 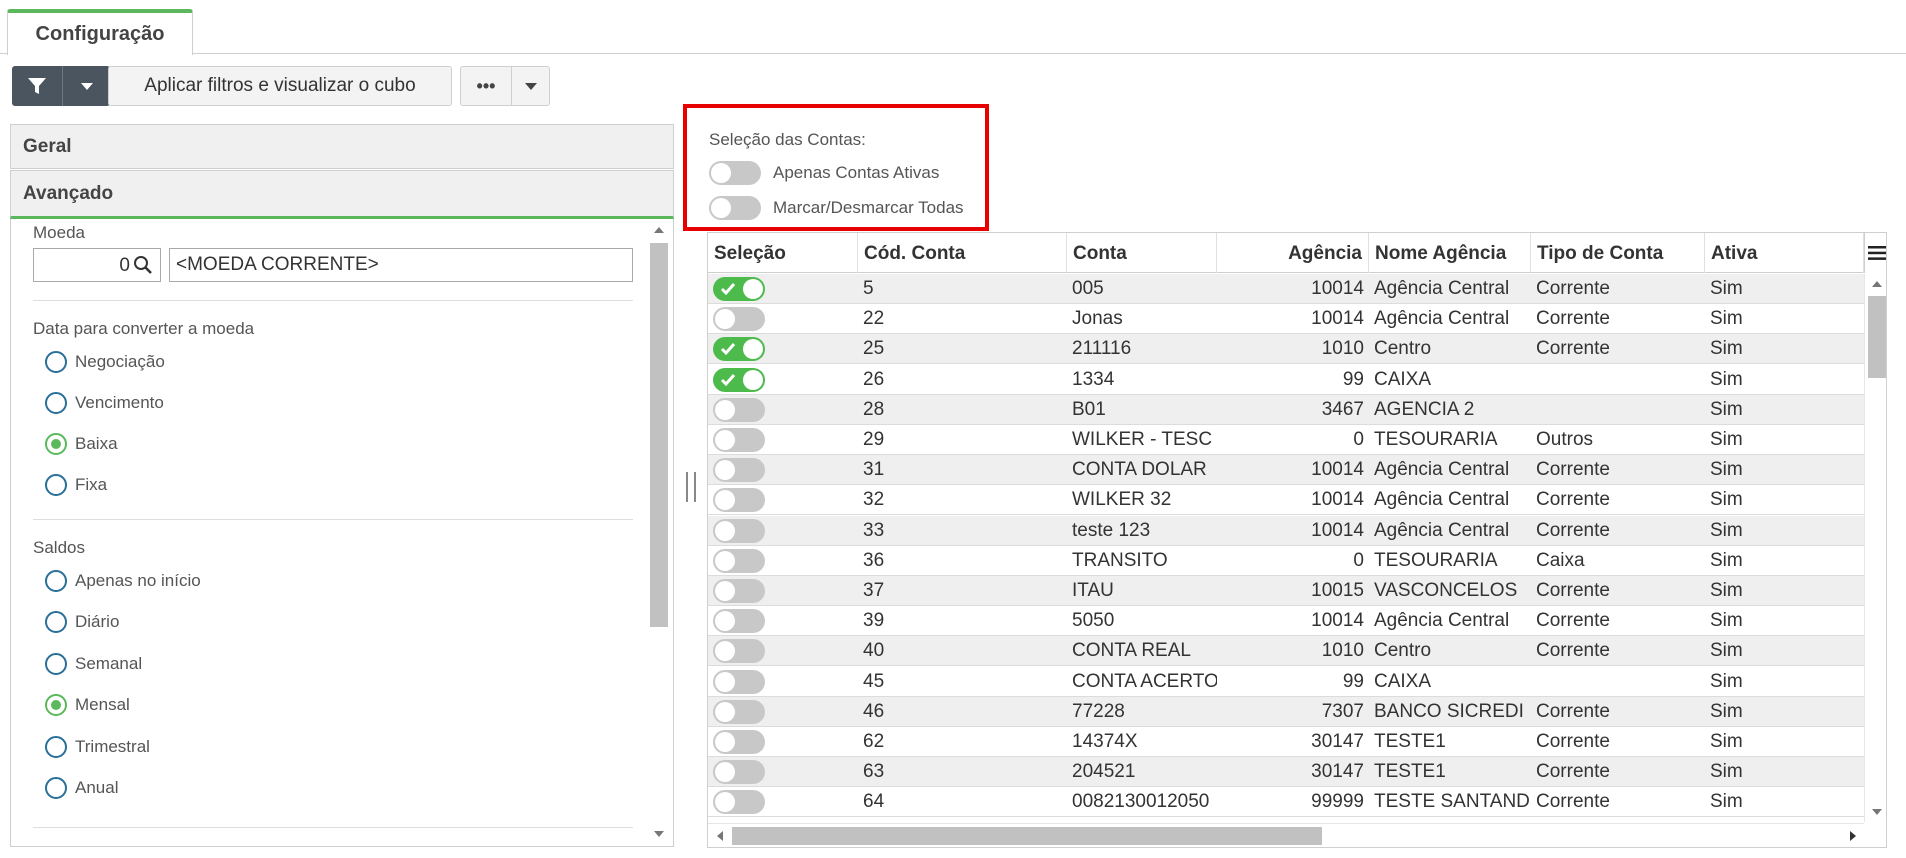 What do you see at coordinates (1337, 590) in the screenshot?
I see `cell-agencia: 10015` at bounding box center [1337, 590].